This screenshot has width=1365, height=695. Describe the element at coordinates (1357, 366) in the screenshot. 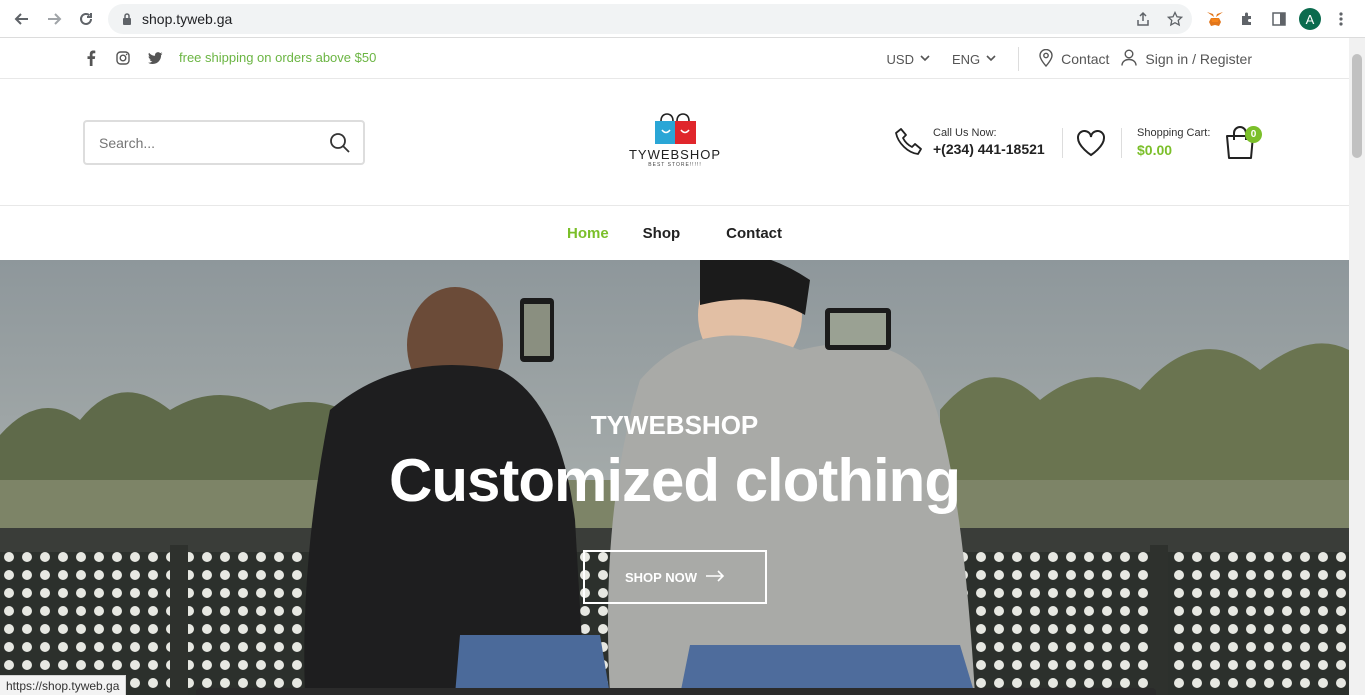

I see `page-scrollbar` at that location.